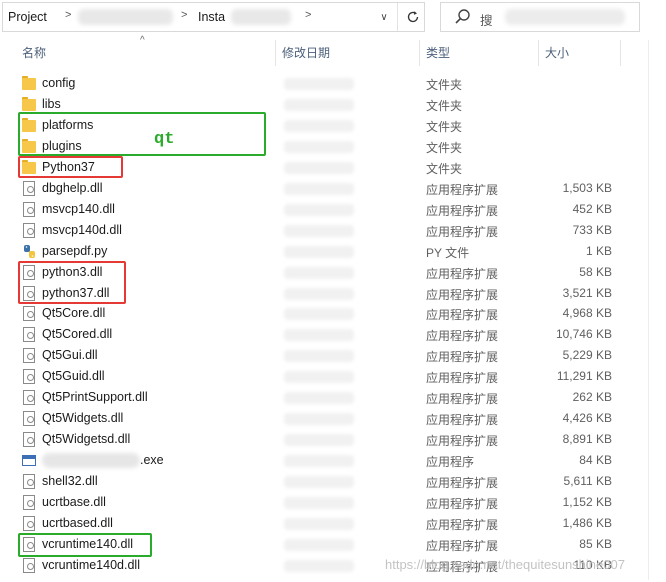 This screenshot has width=666, height=582. I want to click on address-bar: Project > > Insta > ∨, so click(213, 17).